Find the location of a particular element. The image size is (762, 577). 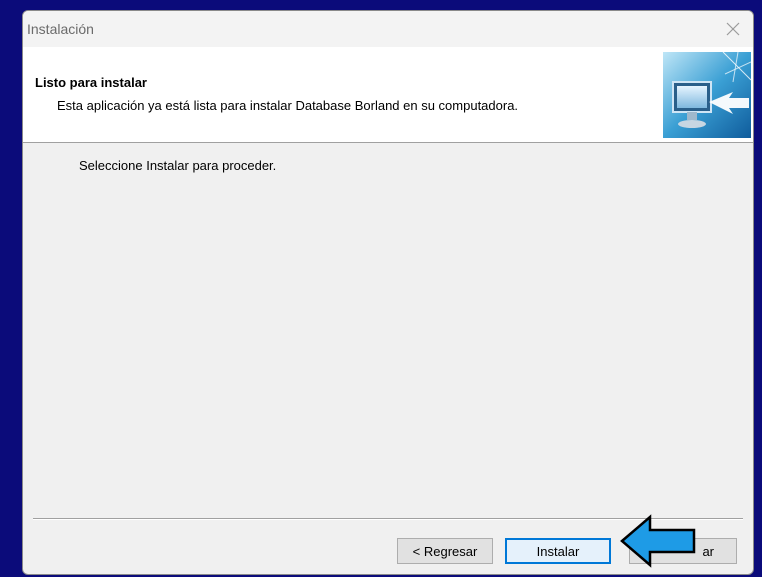

install-button: Instalar is located at coordinates (558, 551).